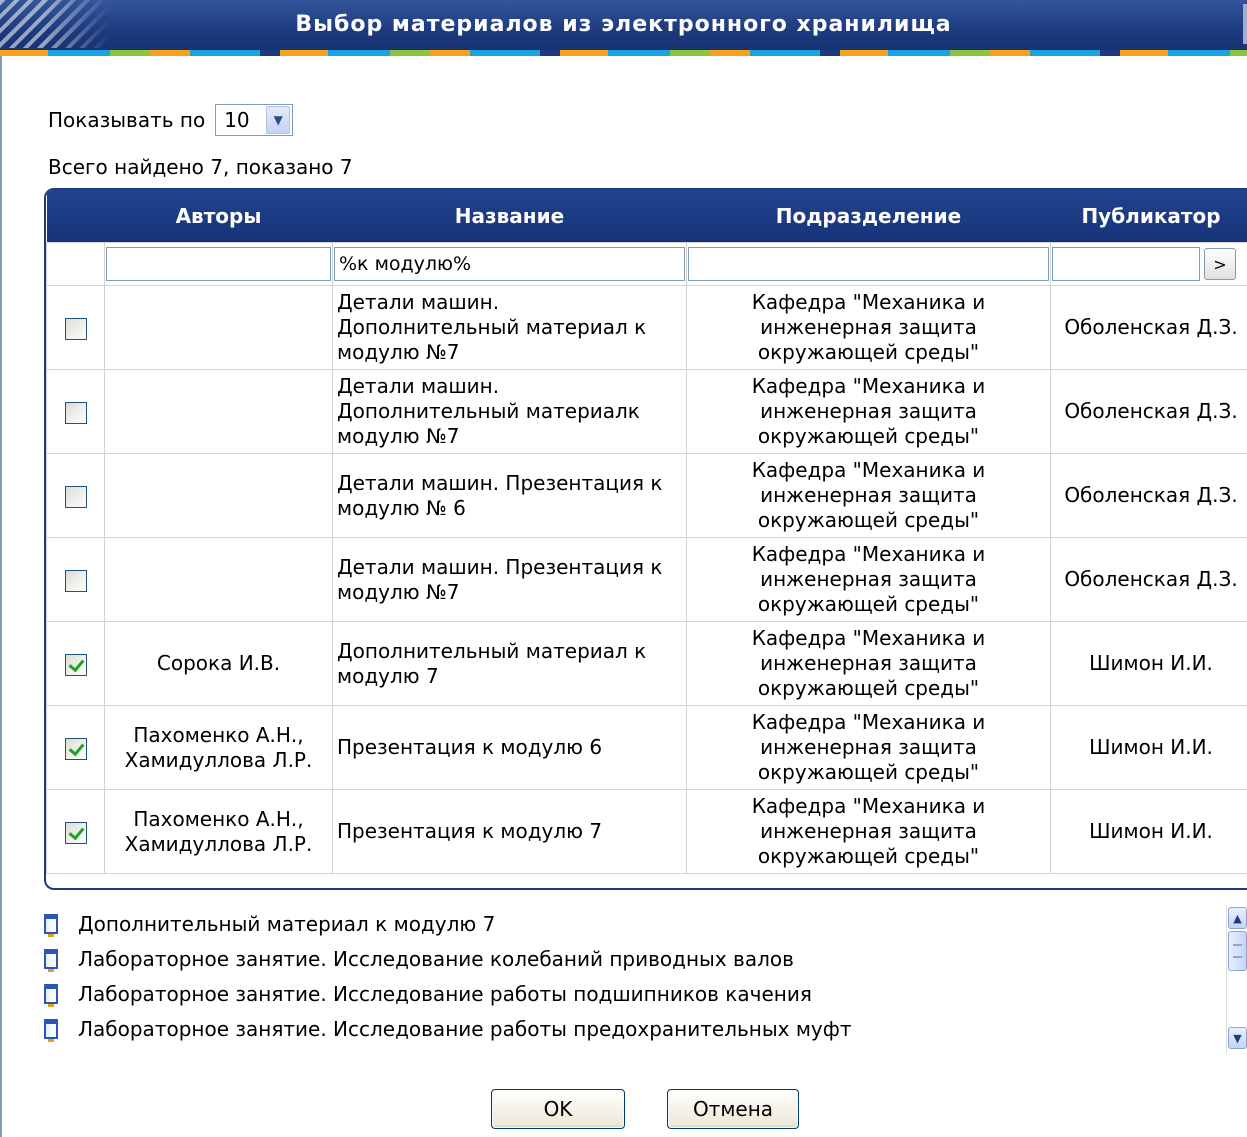 This screenshot has width=1247, height=1137. Describe the element at coordinates (218, 663) in the screenshot. I see `cell-authors: Сорока И.В.` at that location.